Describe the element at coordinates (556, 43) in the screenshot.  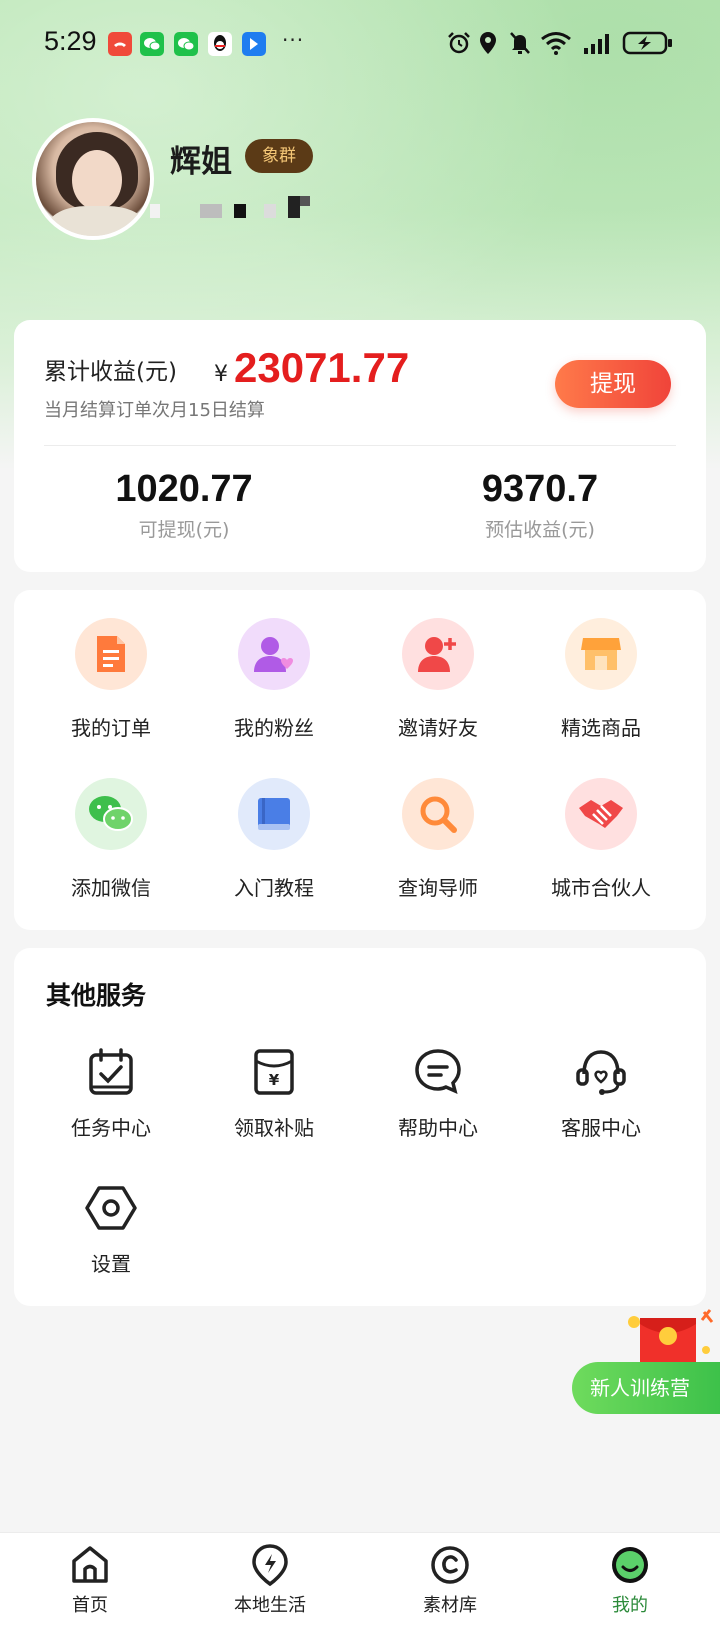
I see `wifi-icon` at that location.